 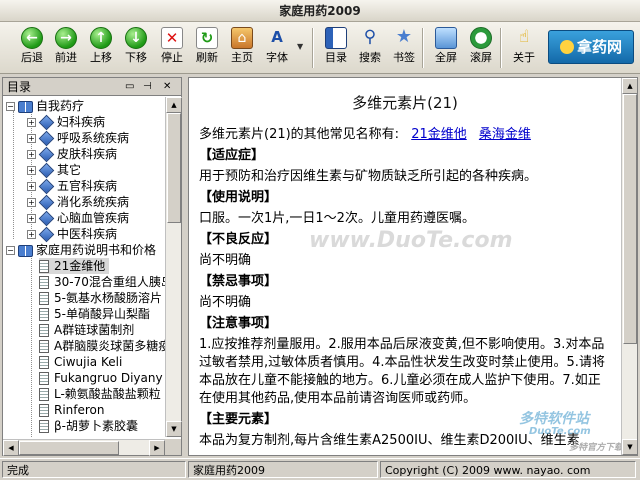 What do you see at coordinates (505, 134) in the screenshot?
I see `alias-link: 桑海金维` at bounding box center [505, 134].